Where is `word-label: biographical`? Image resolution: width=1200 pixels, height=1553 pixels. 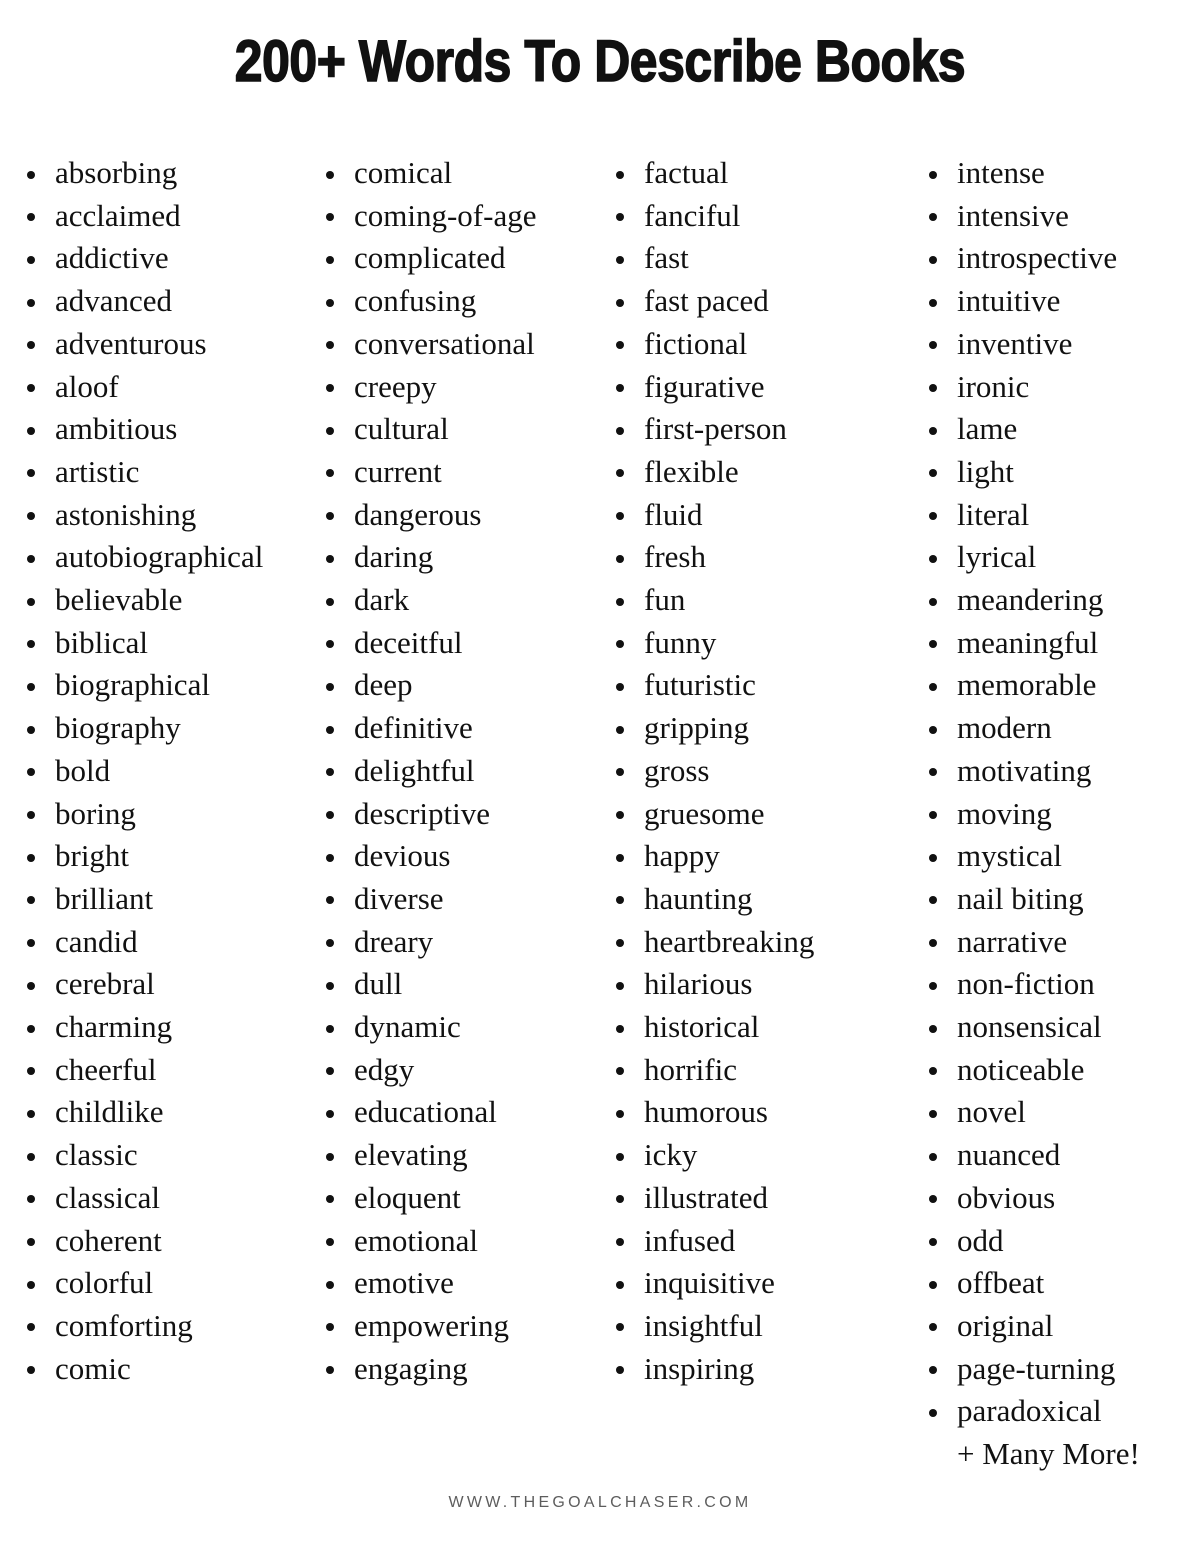
word-label: biographical is located at coordinates (132, 685).